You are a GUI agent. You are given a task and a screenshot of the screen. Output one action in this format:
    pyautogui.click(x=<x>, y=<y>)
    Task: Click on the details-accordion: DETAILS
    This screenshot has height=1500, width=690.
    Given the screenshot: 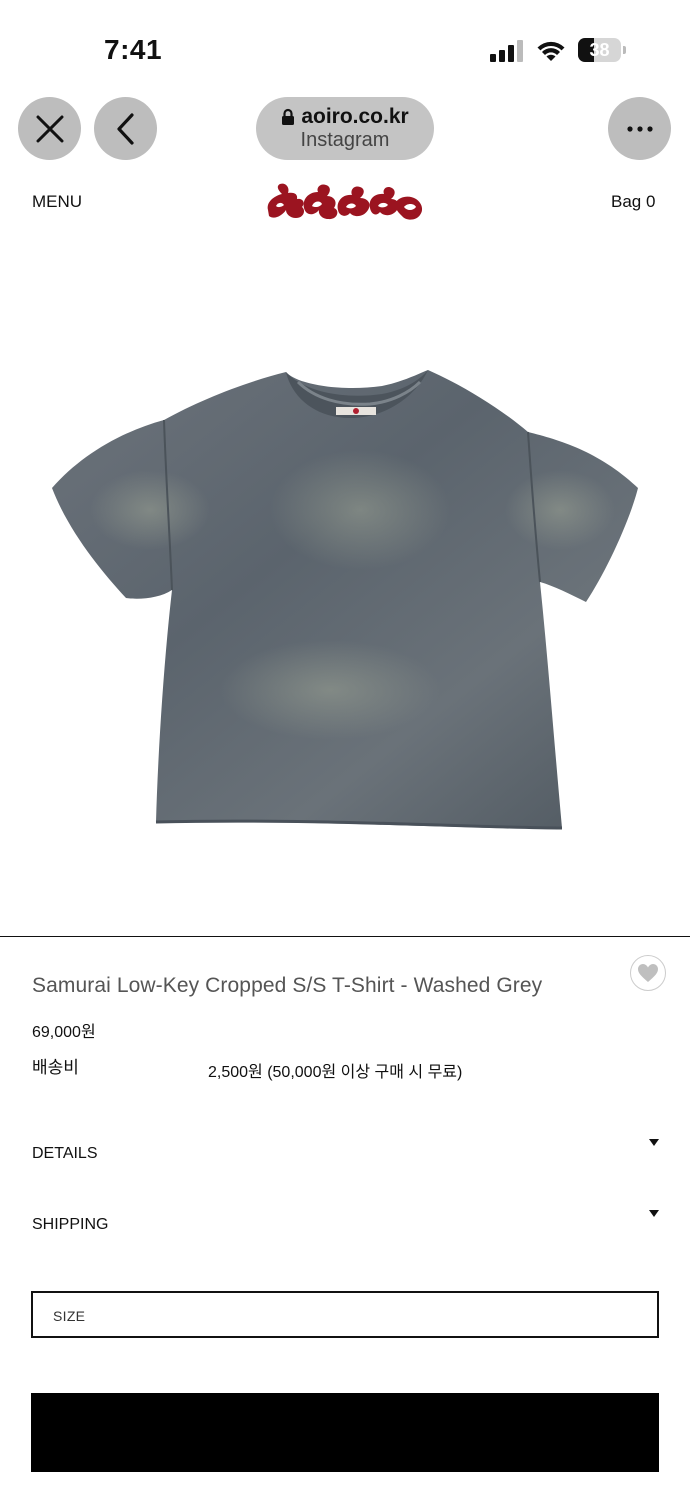 What is the action you would take?
    pyautogui.click(x=347, y=1157)
    